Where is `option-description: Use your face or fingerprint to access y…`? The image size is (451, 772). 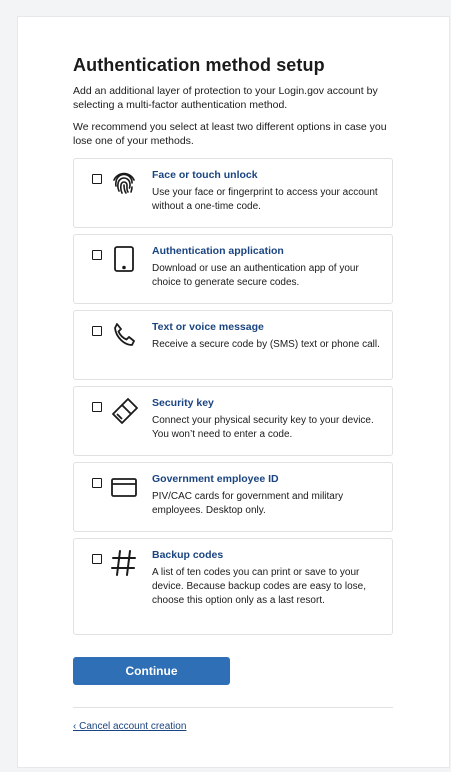
option-description: Use your face or fingerprint to access y… is located at coordinates (265, 199).